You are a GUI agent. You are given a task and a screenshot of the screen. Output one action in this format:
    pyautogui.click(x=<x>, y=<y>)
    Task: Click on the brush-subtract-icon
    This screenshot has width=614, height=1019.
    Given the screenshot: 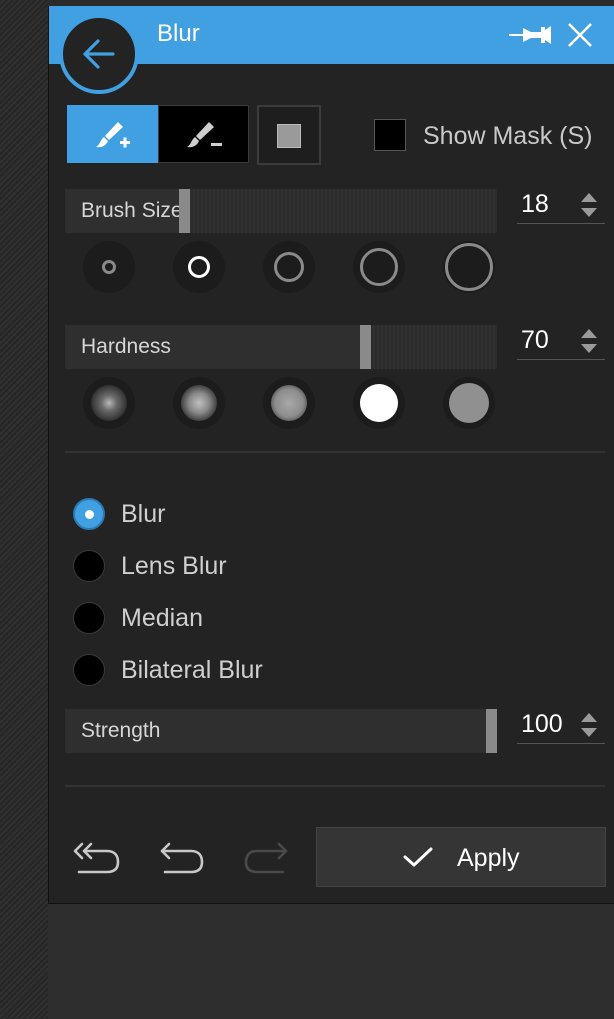 What is the action you would take?
    pyautogui.click(x=204, y=135)
    